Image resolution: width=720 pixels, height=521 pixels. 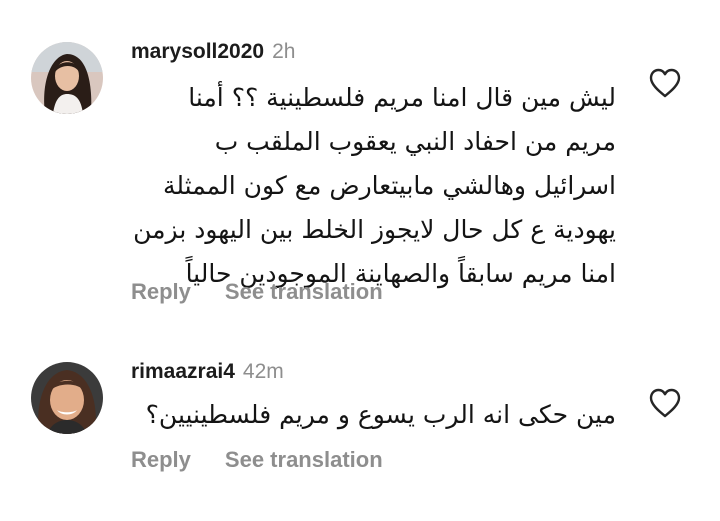 I want to click on comment-header: rimaazrai4 42m, so click(x=207, y=372).